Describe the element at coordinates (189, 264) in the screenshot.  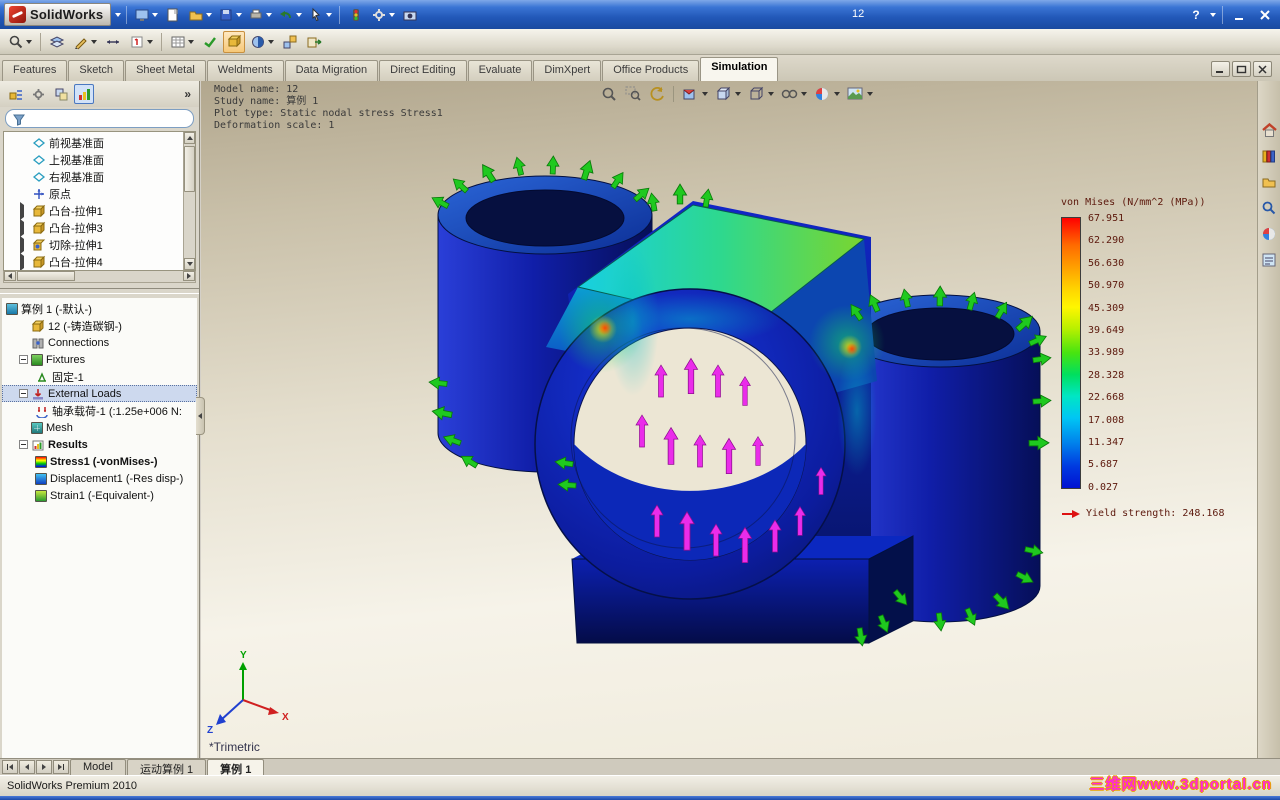
I see `scroll-down-icon` at that location.